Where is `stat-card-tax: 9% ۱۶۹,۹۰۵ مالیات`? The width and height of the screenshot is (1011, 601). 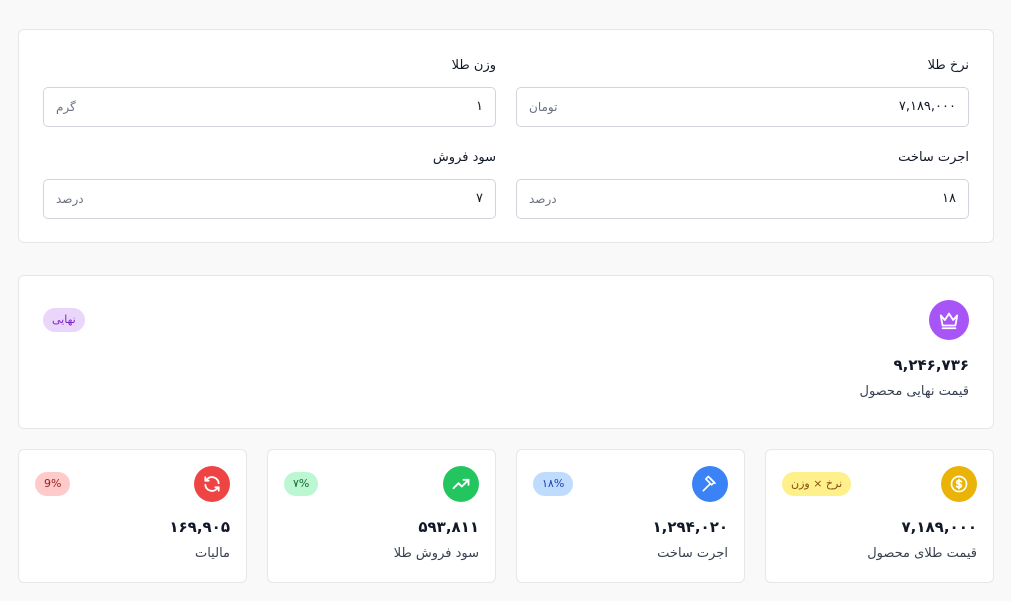
stat-card-tax: 9% ۱۶۹,۹۰۵ مالیات is located at coordinates (132, 516).